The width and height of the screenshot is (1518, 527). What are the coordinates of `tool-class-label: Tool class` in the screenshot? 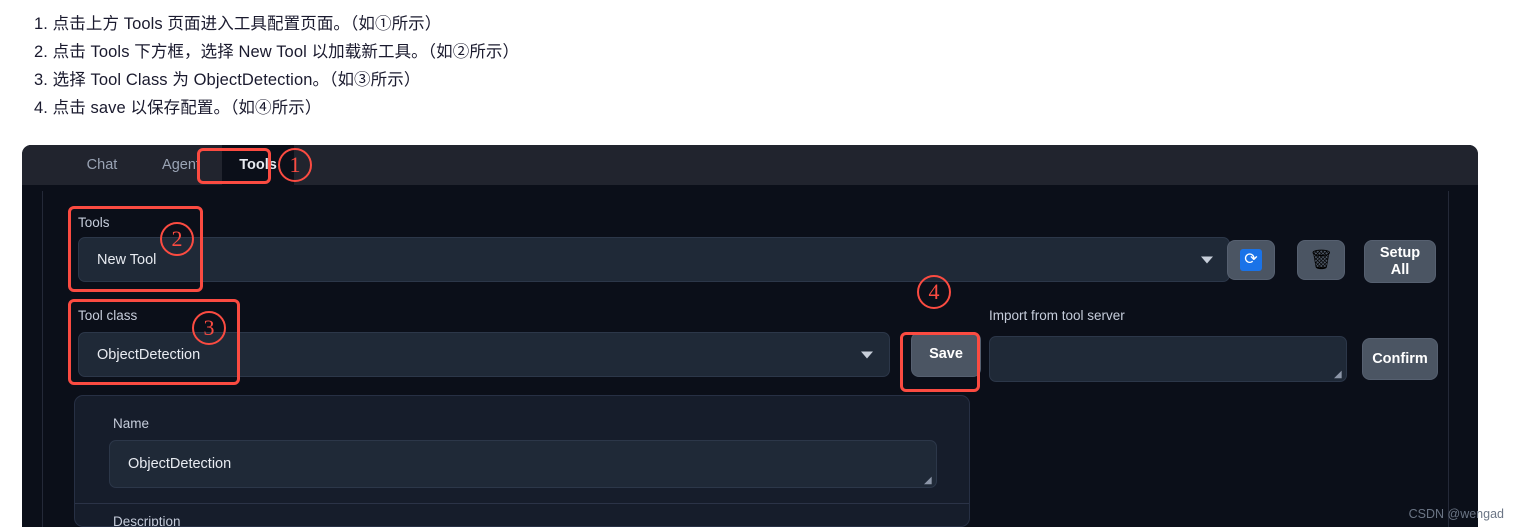 It's located at (108, 315).